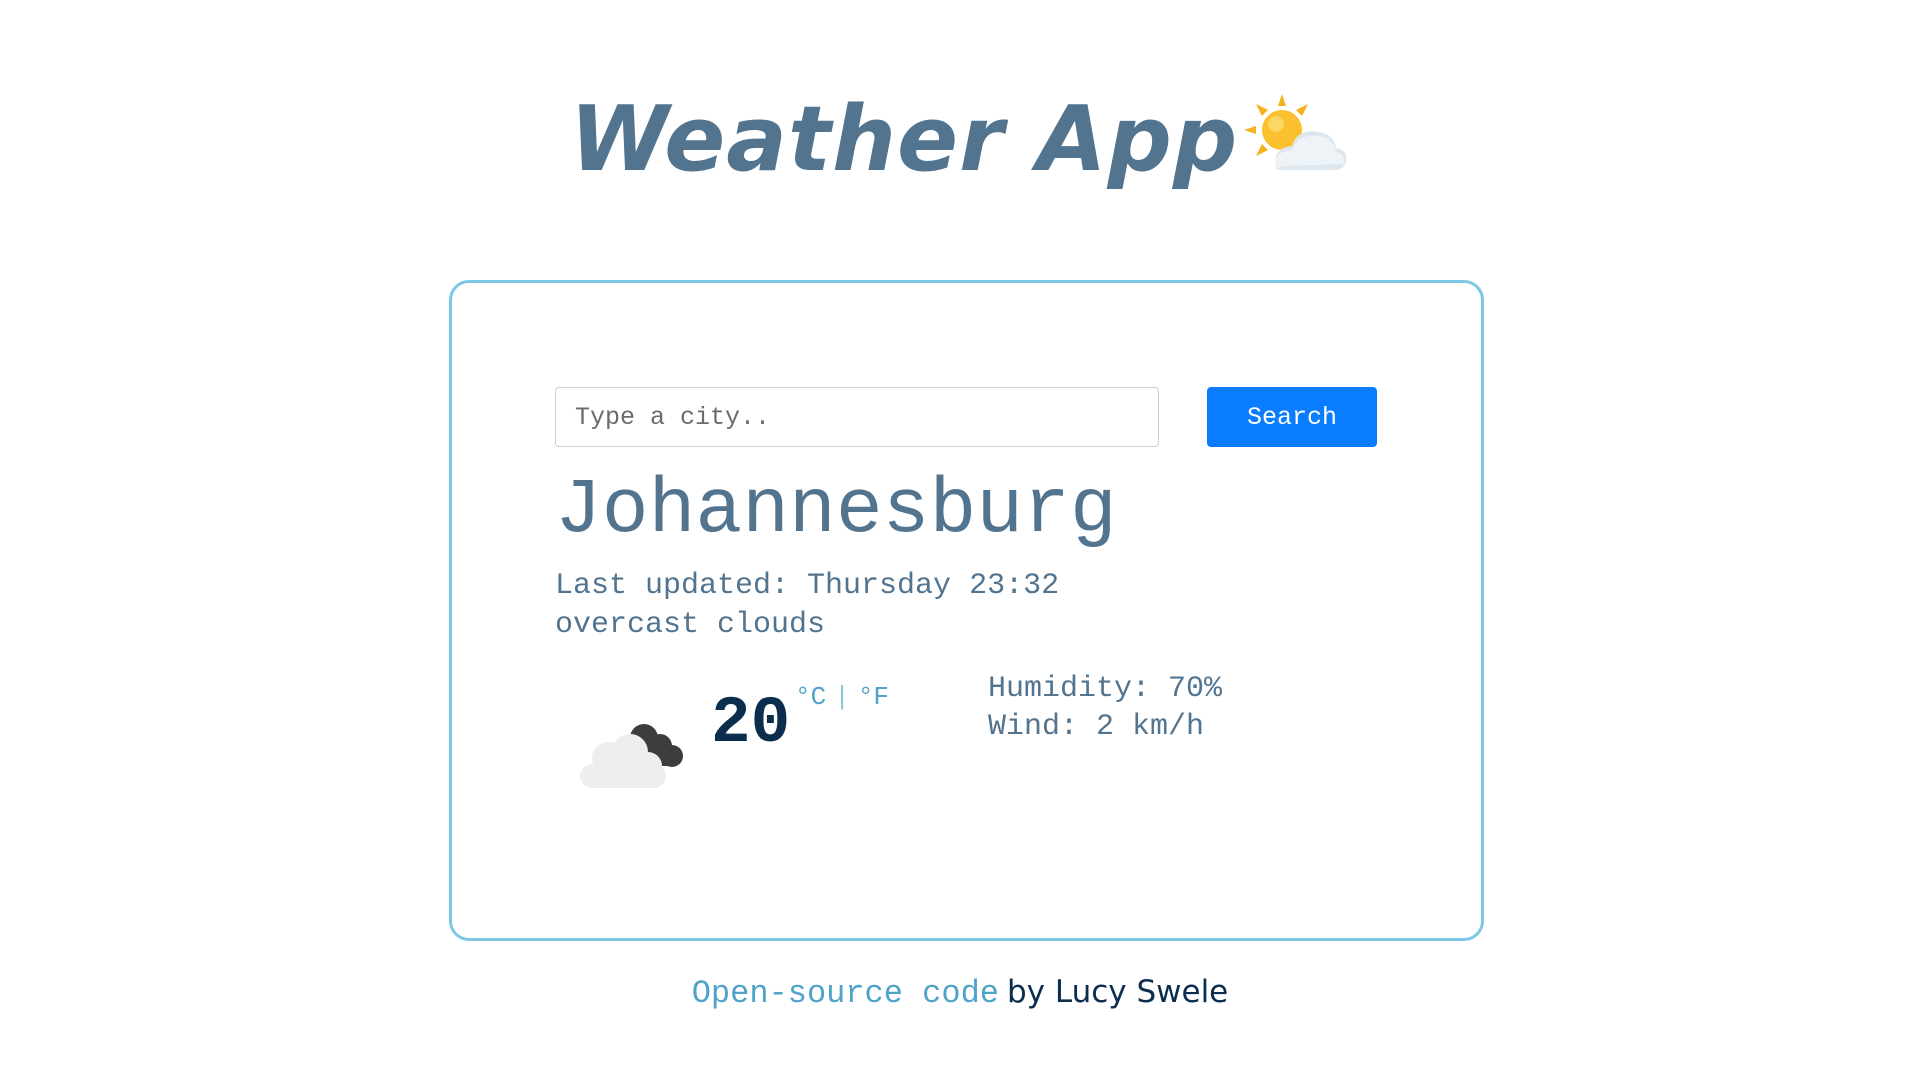  I want to click on app-title: Weather App, so click(960, 140).